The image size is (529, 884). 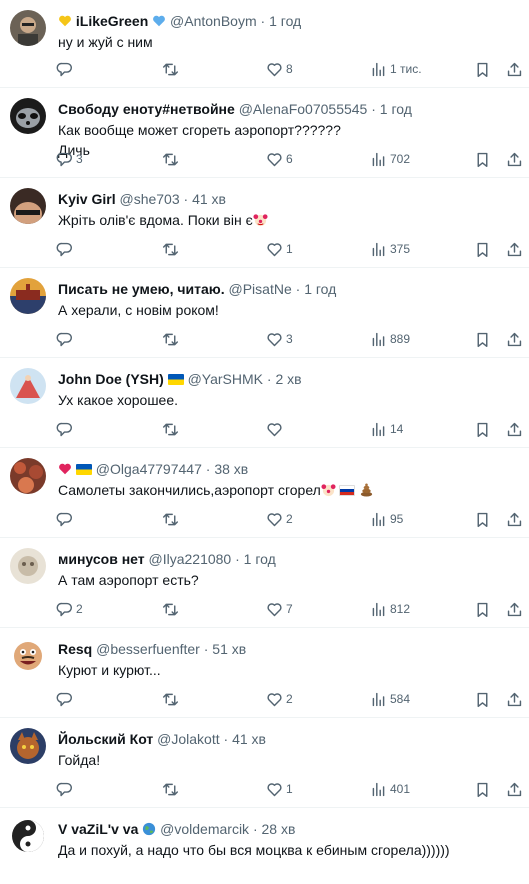 I want to click on timestamp: 2 хв, so click(x=288, y=379).